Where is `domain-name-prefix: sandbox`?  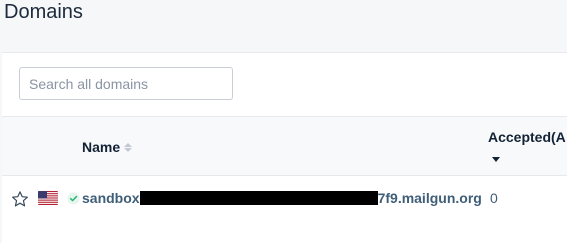
domain-name-prefix: sandbox is located at coordinates (111, 198).